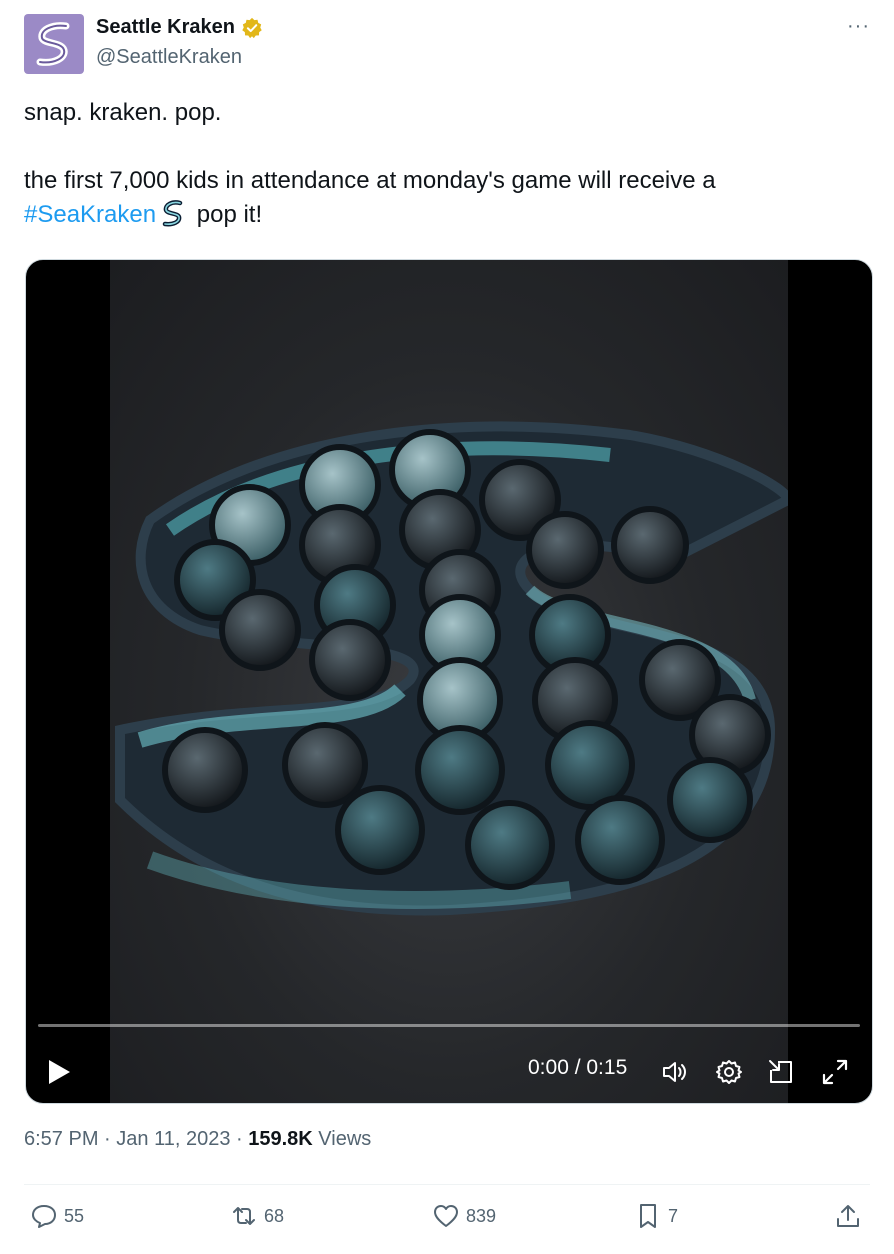 The image size is (894, 1254). I want to click on reply-button: 55, so click(57, 1216).